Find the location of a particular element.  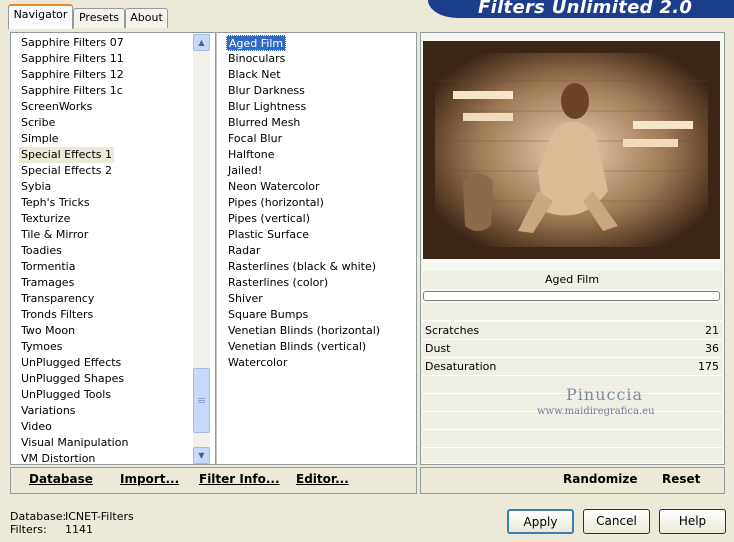

watermark-name: Pinuccia is located at coordinates (605, 394).